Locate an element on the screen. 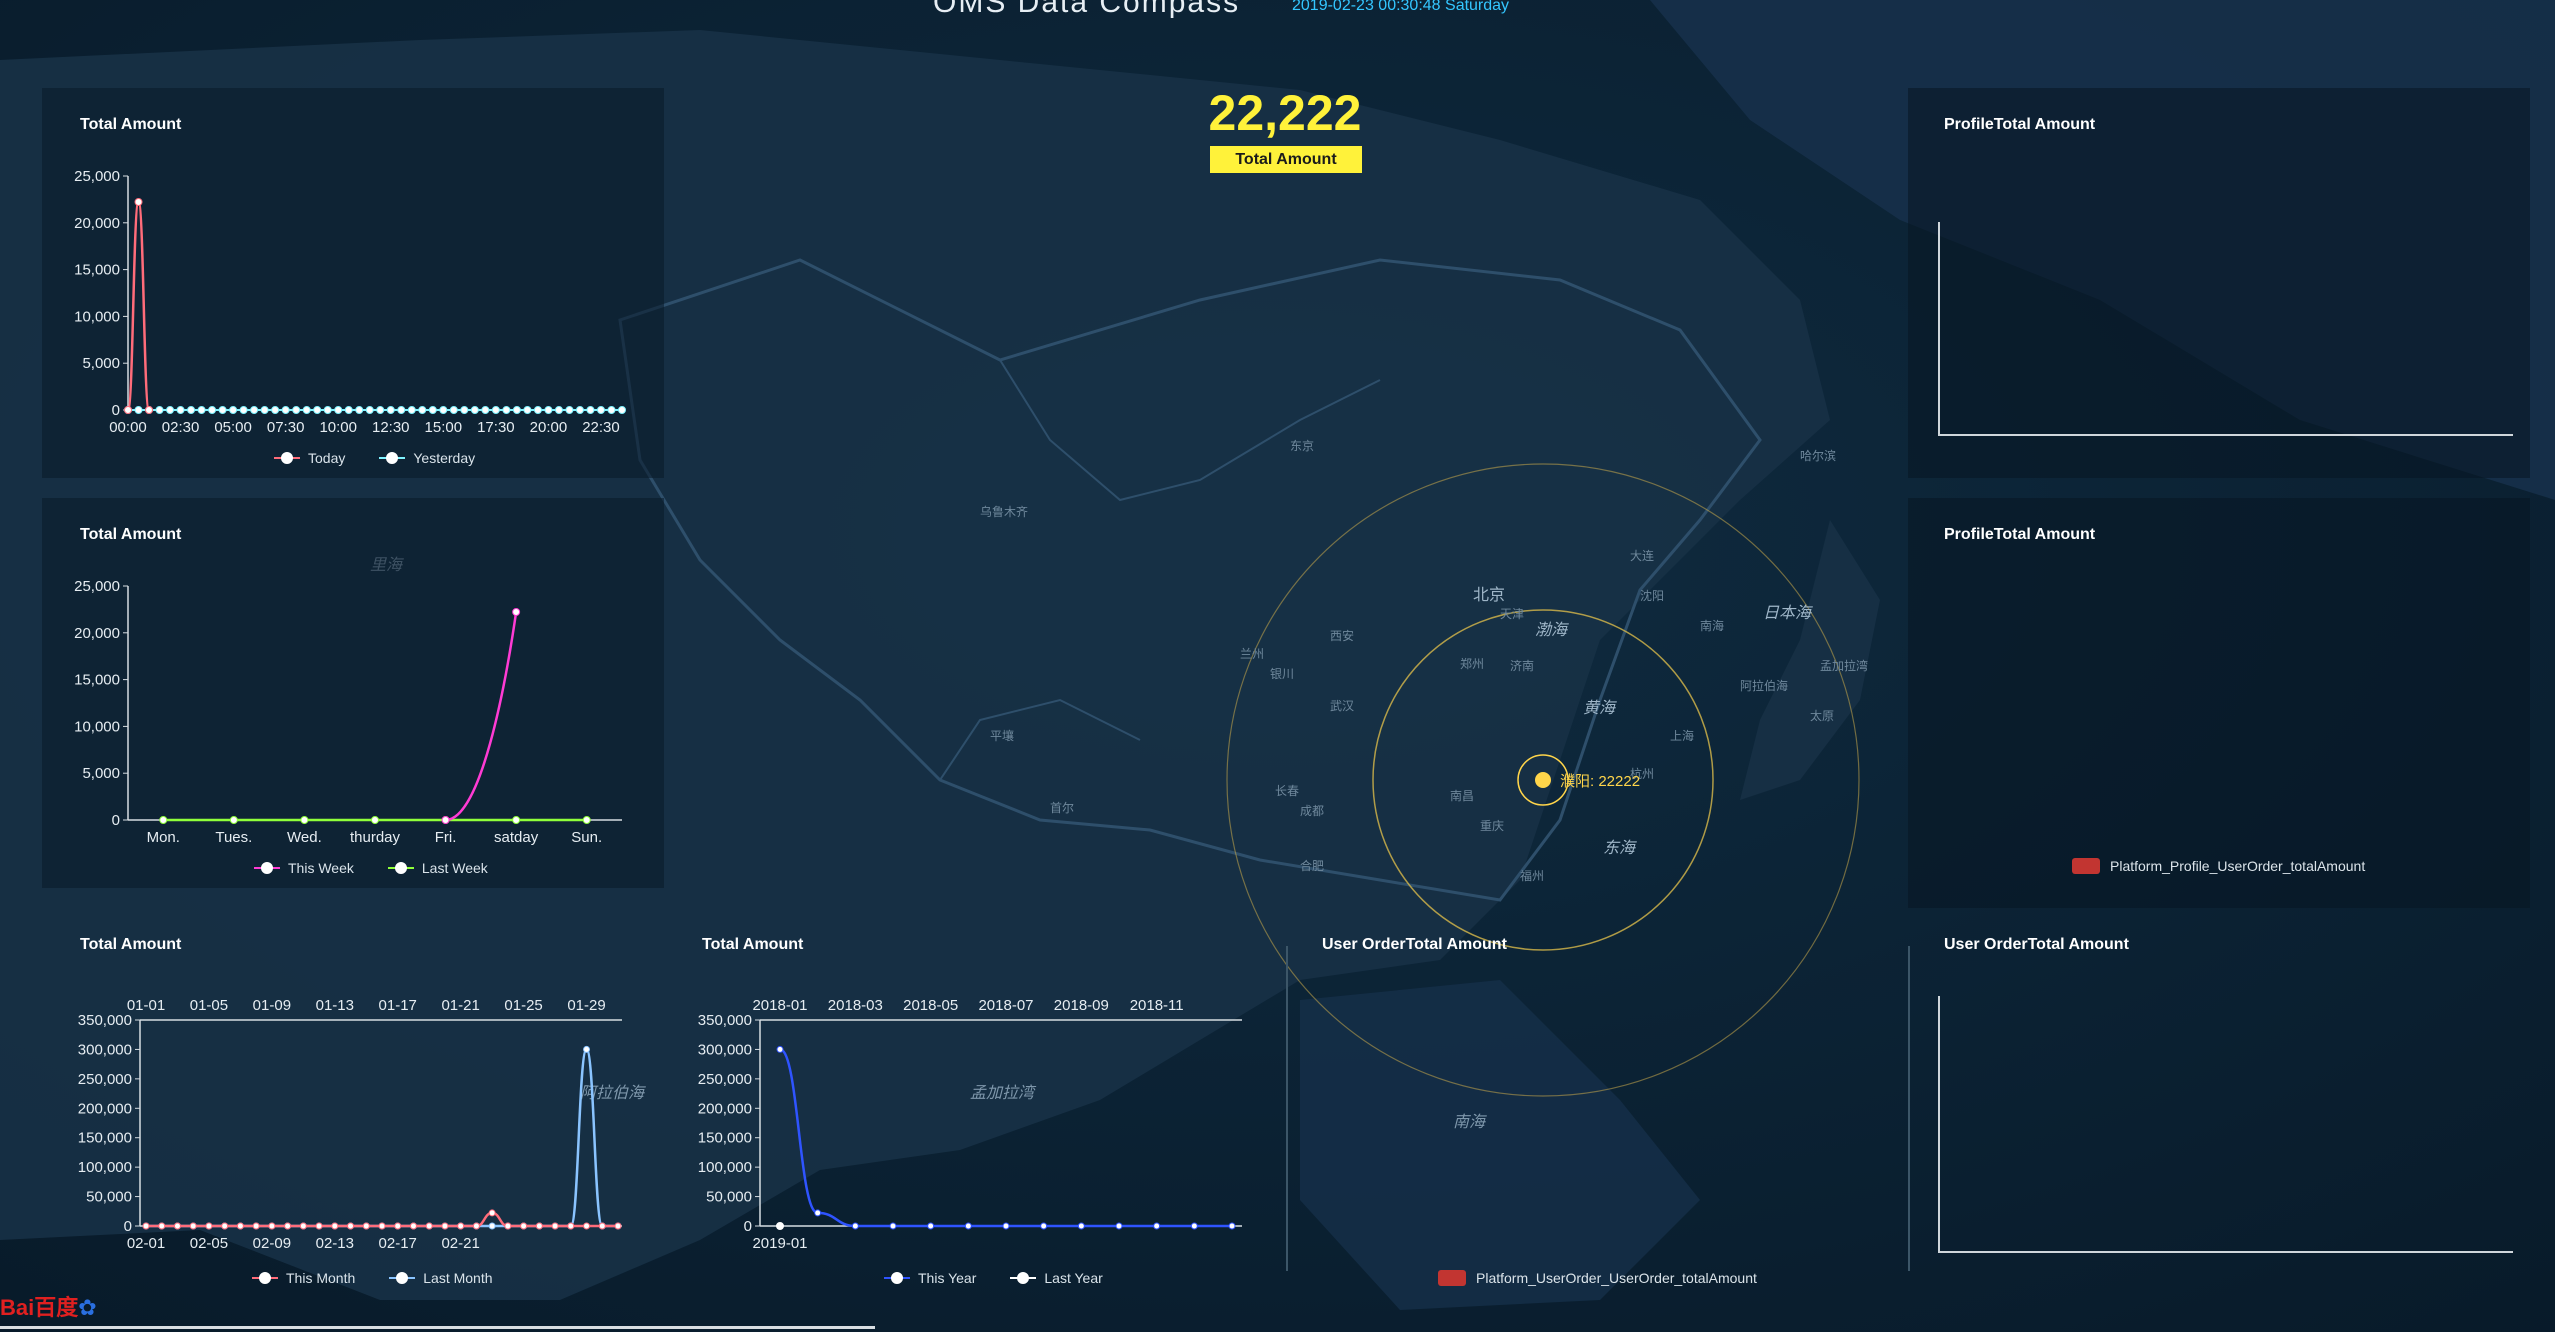 The height and width of the screenshot is (1332, 2555). x-top-tick-label: 01-29 is located at coordinates (586, 1005).